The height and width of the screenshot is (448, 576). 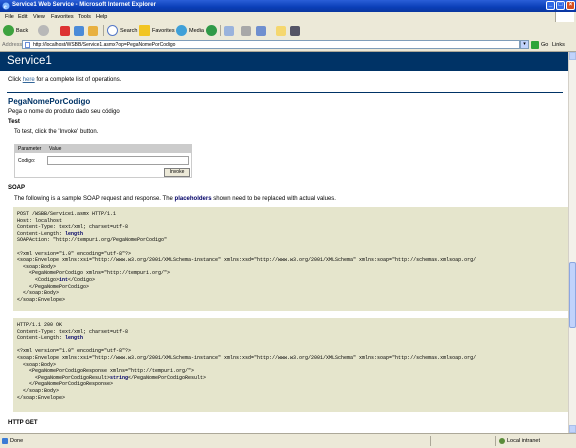 I want to click on stop-icon, so click(x=65, y=30).